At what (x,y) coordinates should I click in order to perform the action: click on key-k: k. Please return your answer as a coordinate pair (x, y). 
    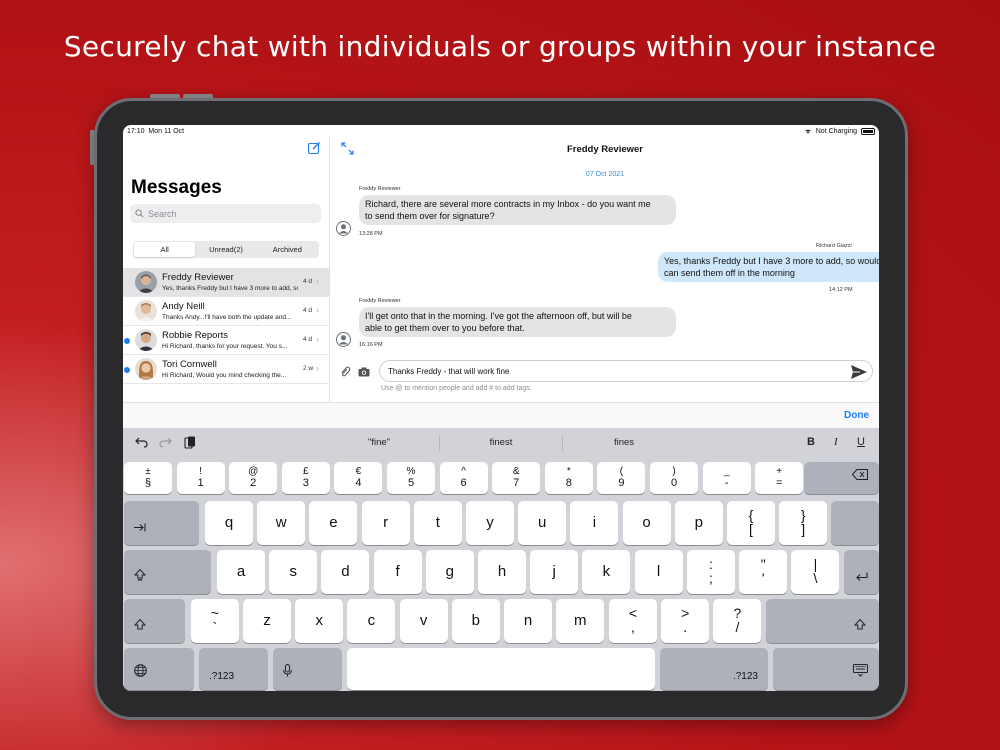
    Looking at the image, I should click on (606, 572).